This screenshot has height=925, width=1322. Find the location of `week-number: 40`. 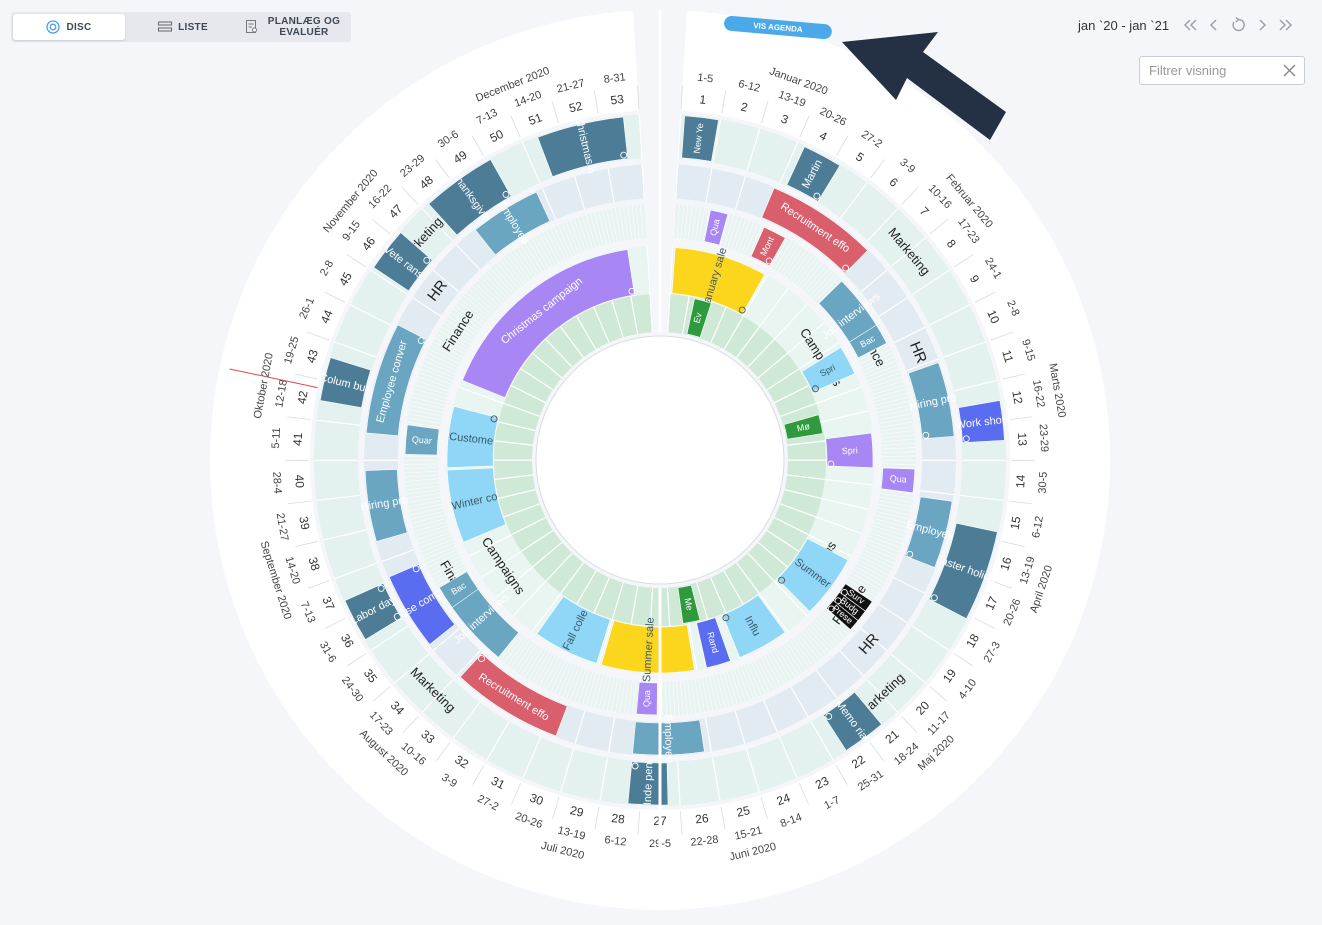

week-number: 40 is located at coordinates (299, 481).